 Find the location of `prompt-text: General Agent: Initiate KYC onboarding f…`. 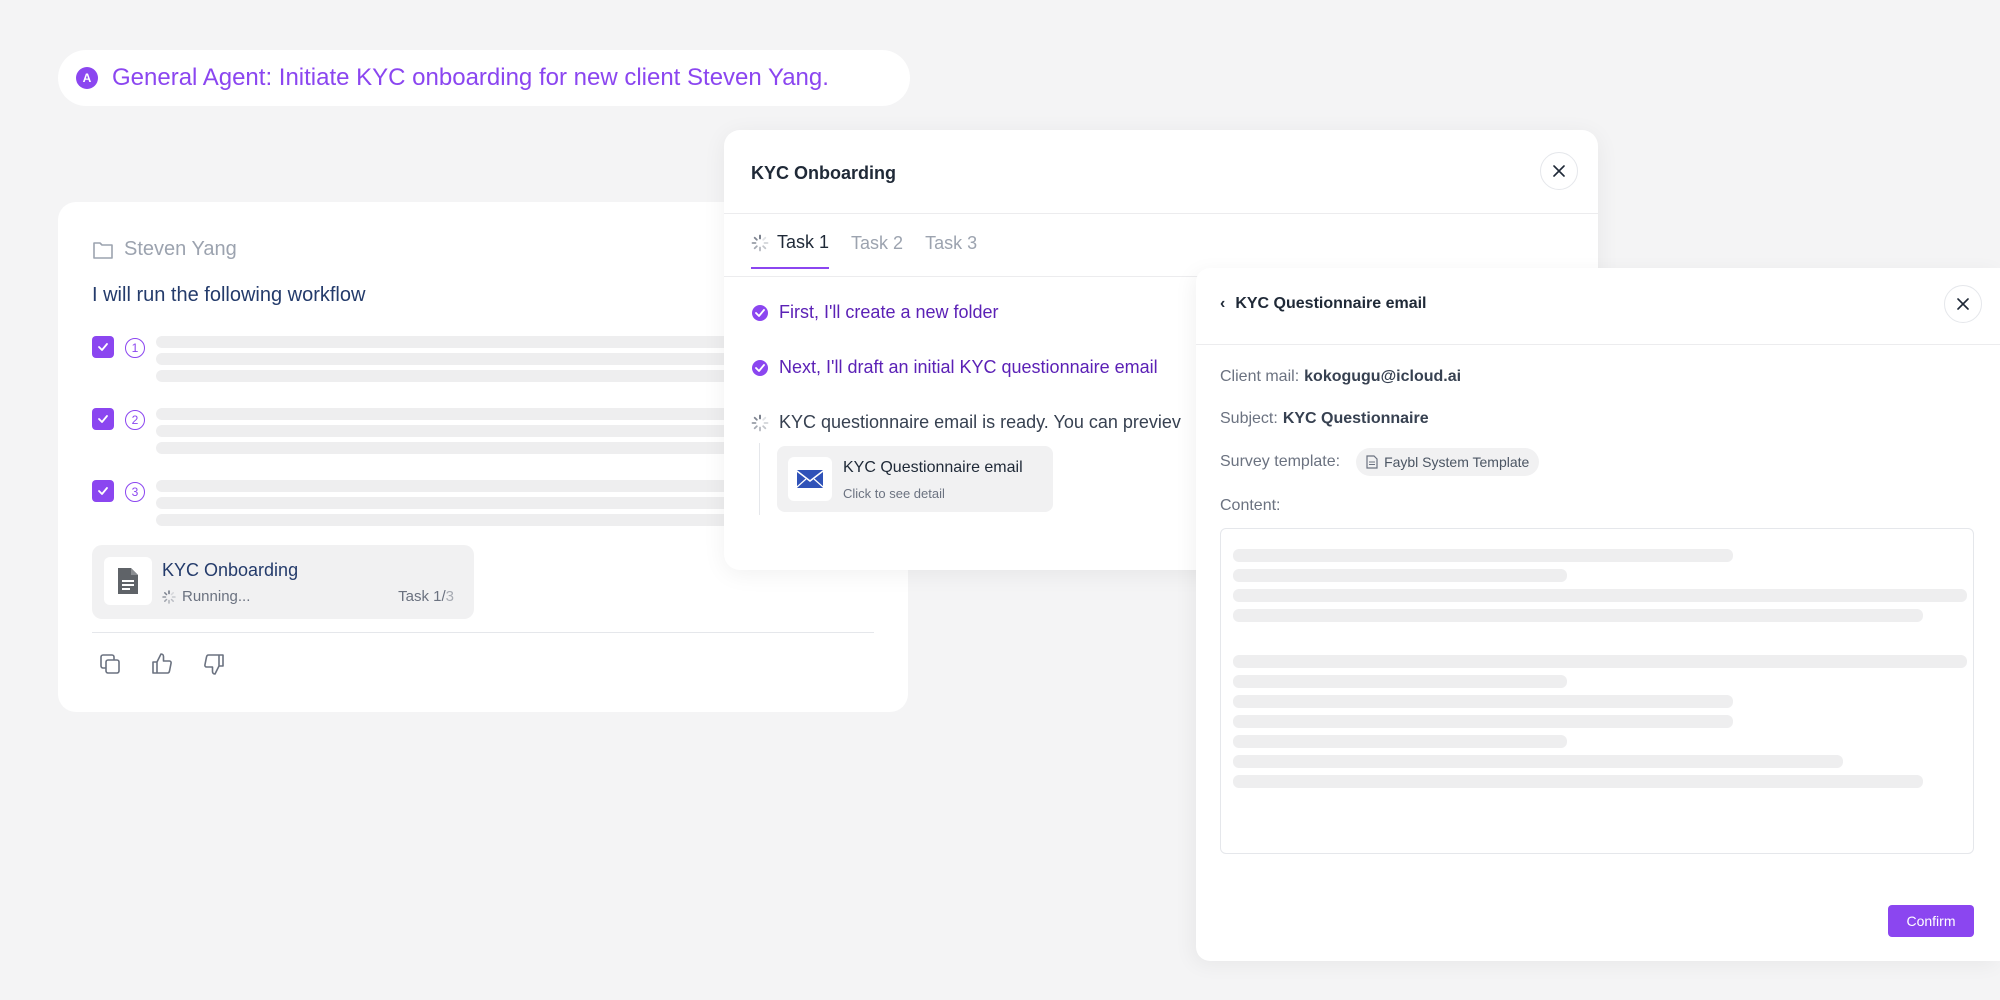

prompt-text: General Agent: Initiate KYC onboarding f… is located at coordinates (470, 77).